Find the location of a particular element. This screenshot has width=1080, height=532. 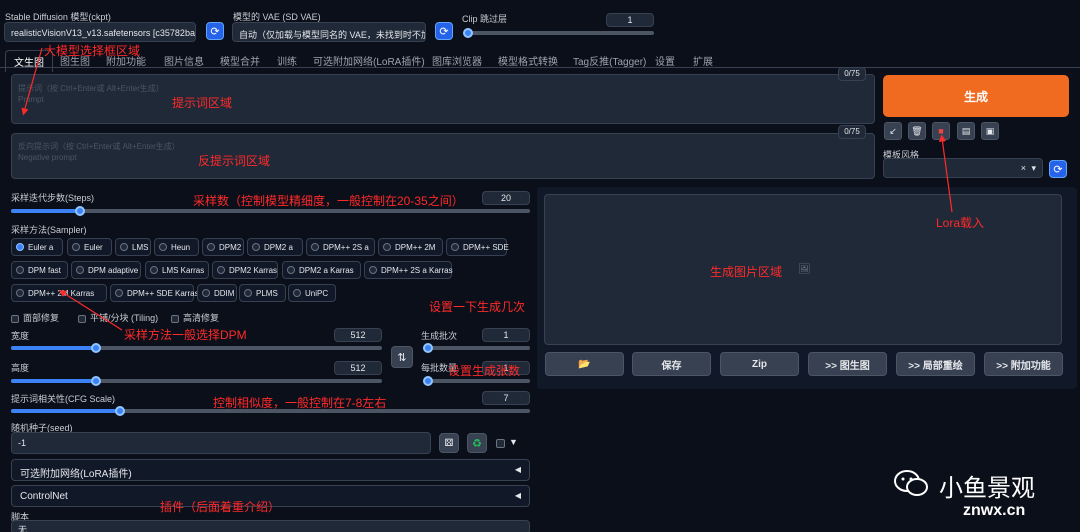

watermark-name: 小鱼景观 is located at coordinates (987, 488).